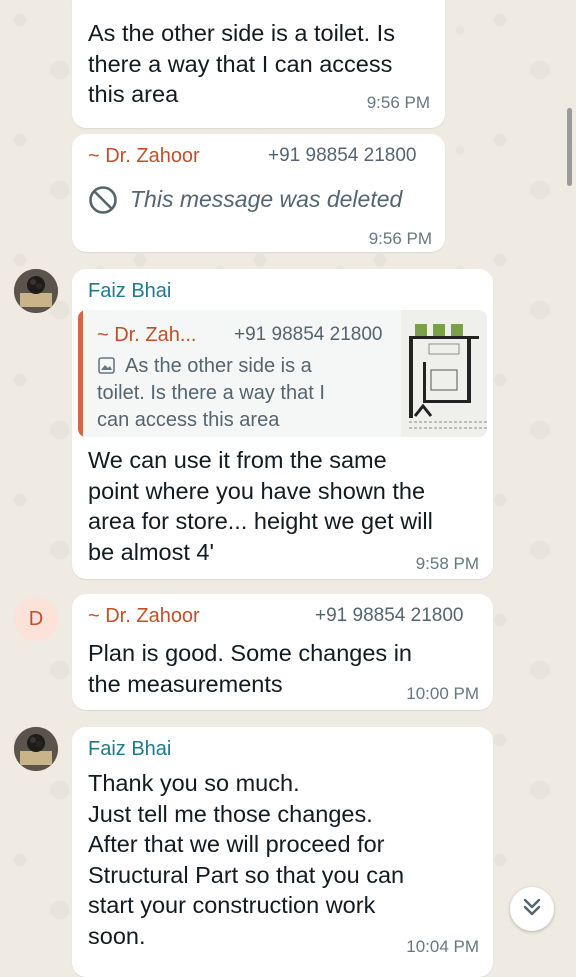  What do you see at coordinates (80, 373) in the screenshot?
I see `quote-accent-bar` at bounding box center [80, 373].